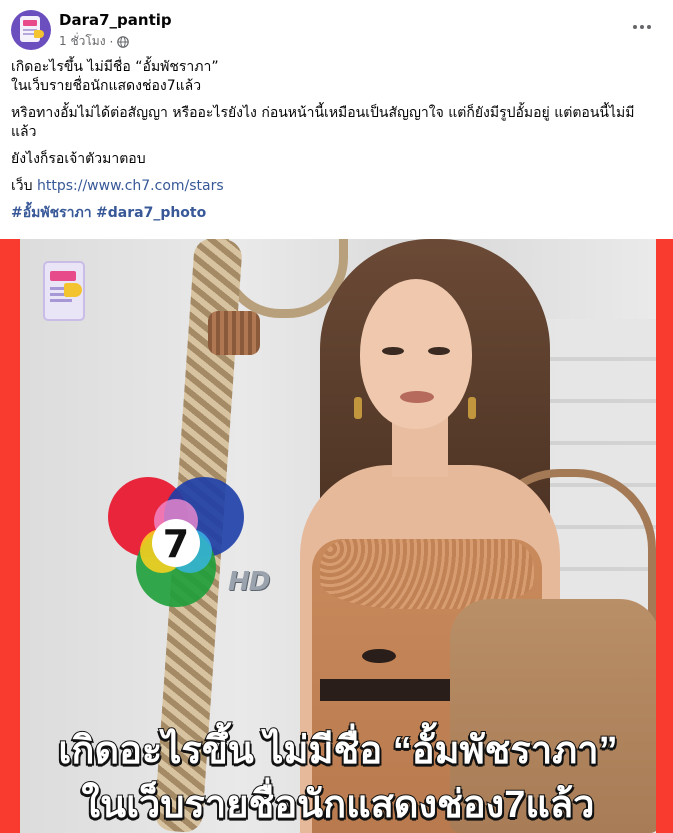 Image resolution: width=673 pixels, height=833 pixels. Describe the element at coordinates (78, 159) in the screenshot. I see `post-paragraph-3: ยังไงก็รอเจ้าตัวมาตอบ` at that location.